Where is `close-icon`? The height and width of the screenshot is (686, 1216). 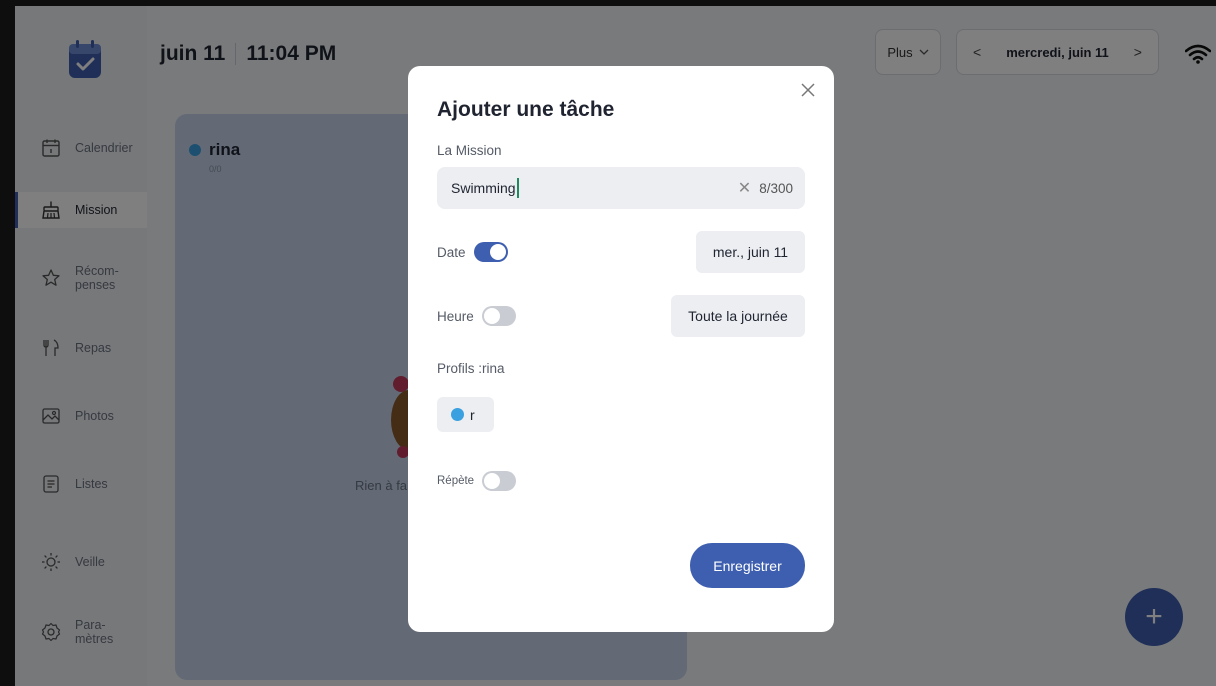 close-icon is located at coordinates (808, 90).